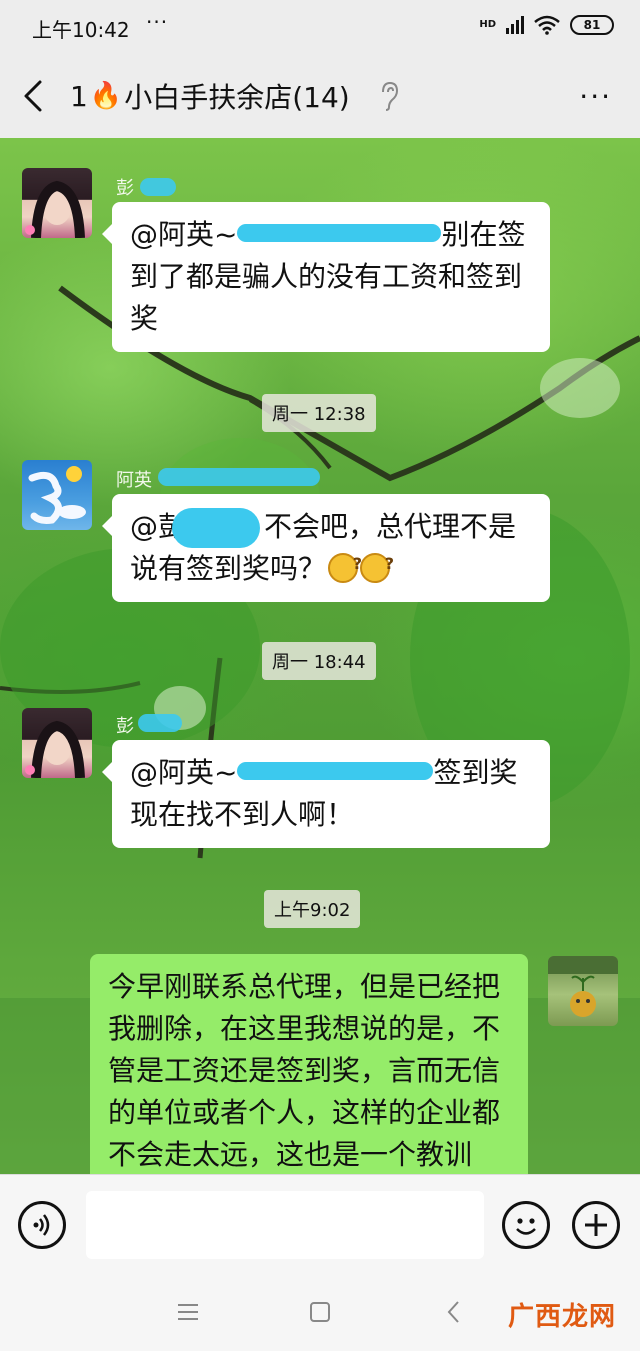  What do you see at coordinates (596, 1225) in the screenshot?
I see `plus-icon` at bounding box center [596, 1225].